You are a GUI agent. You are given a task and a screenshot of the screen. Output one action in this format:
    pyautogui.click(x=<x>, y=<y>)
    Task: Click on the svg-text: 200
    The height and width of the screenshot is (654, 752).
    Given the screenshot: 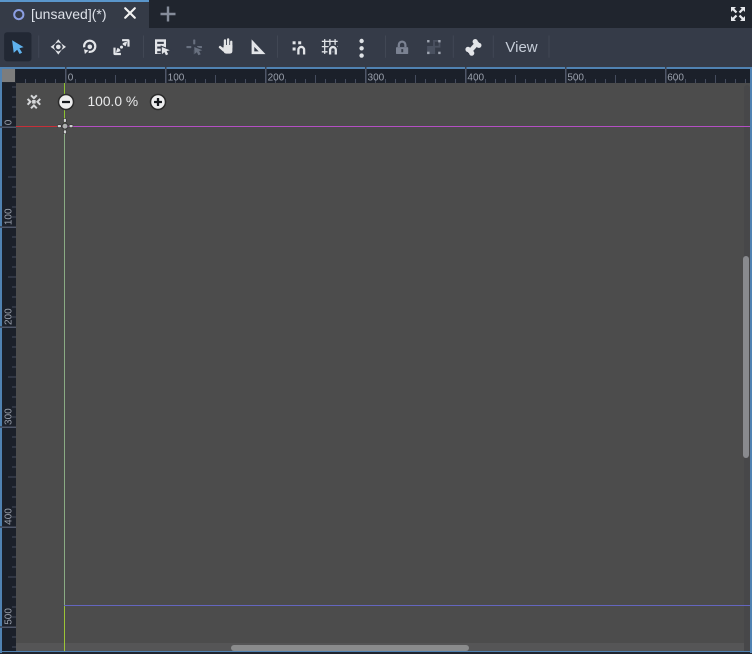 What is the action you would take?
    pyautogui.click(x=8, y=316)
    